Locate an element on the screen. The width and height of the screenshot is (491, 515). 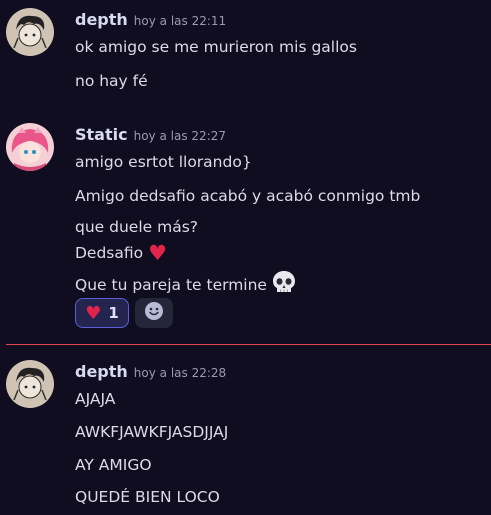
timestamp: hoy a las 22:28 is located at coordinates (180, 373).